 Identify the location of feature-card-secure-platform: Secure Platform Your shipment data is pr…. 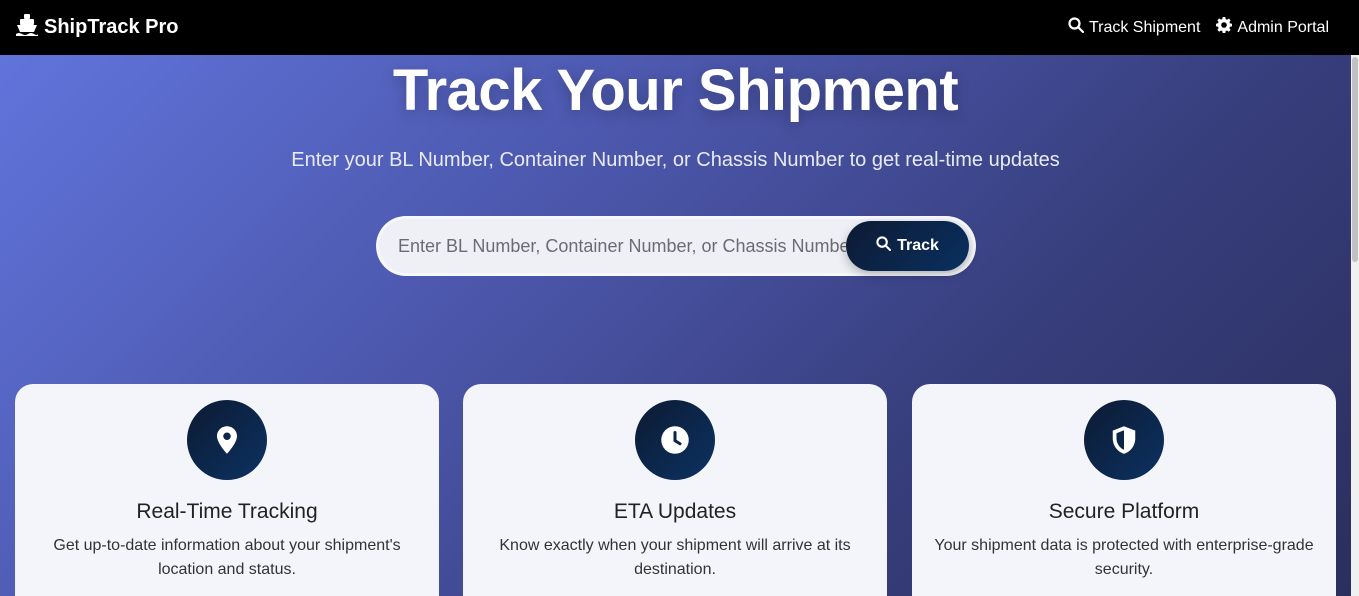
(1124, 490).